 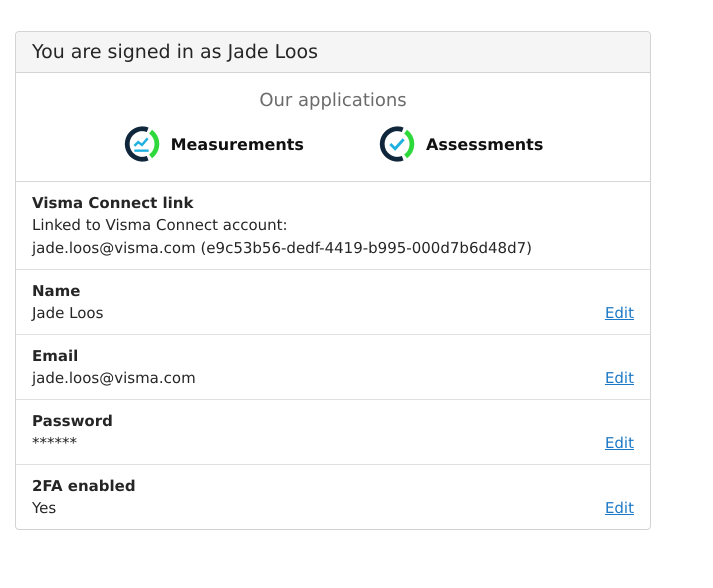 What do you see at coordinates (55, 443) in the screenshot?
I see `field-value: ******` at bounding box center [55, 443].